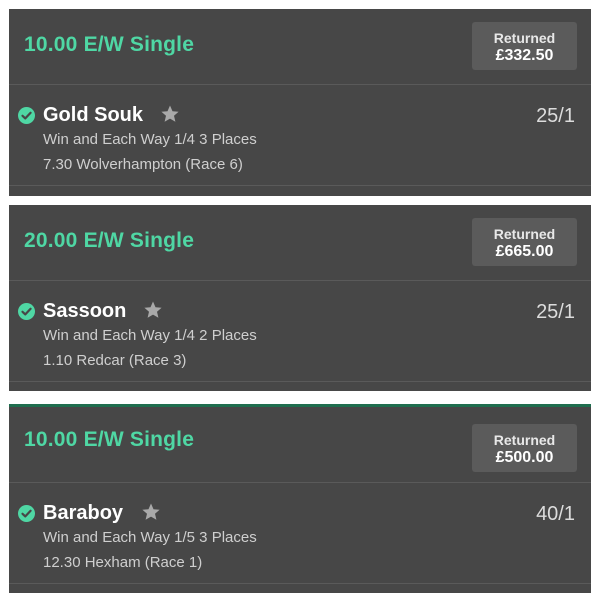  I want to click on market-description: Win and Each Way 1/4 2 Places, so click(150, 335).